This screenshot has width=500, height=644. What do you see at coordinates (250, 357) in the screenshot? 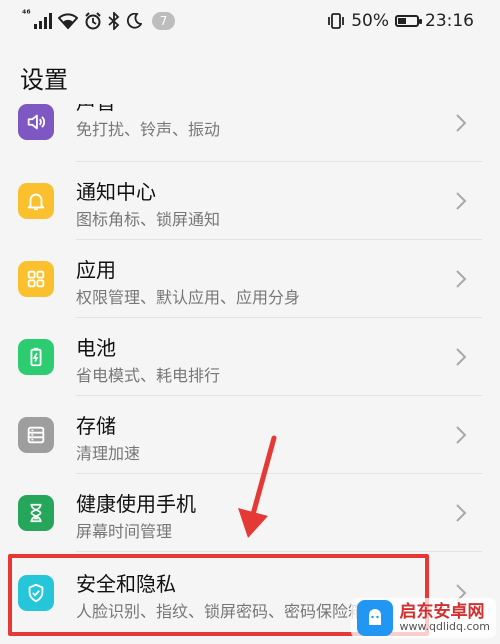
I see `settings-item-battery: 电池 省电模式、耗电排行` at bounding box center [250, 357].